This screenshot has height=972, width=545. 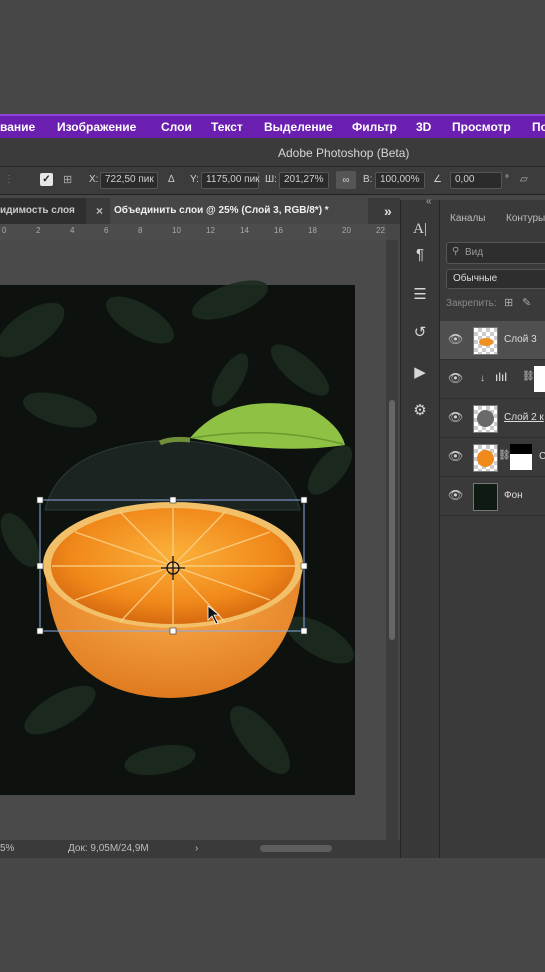 I want to click on layer-row-orange: 👁 ⛓ С, so click(x=492, y=457).